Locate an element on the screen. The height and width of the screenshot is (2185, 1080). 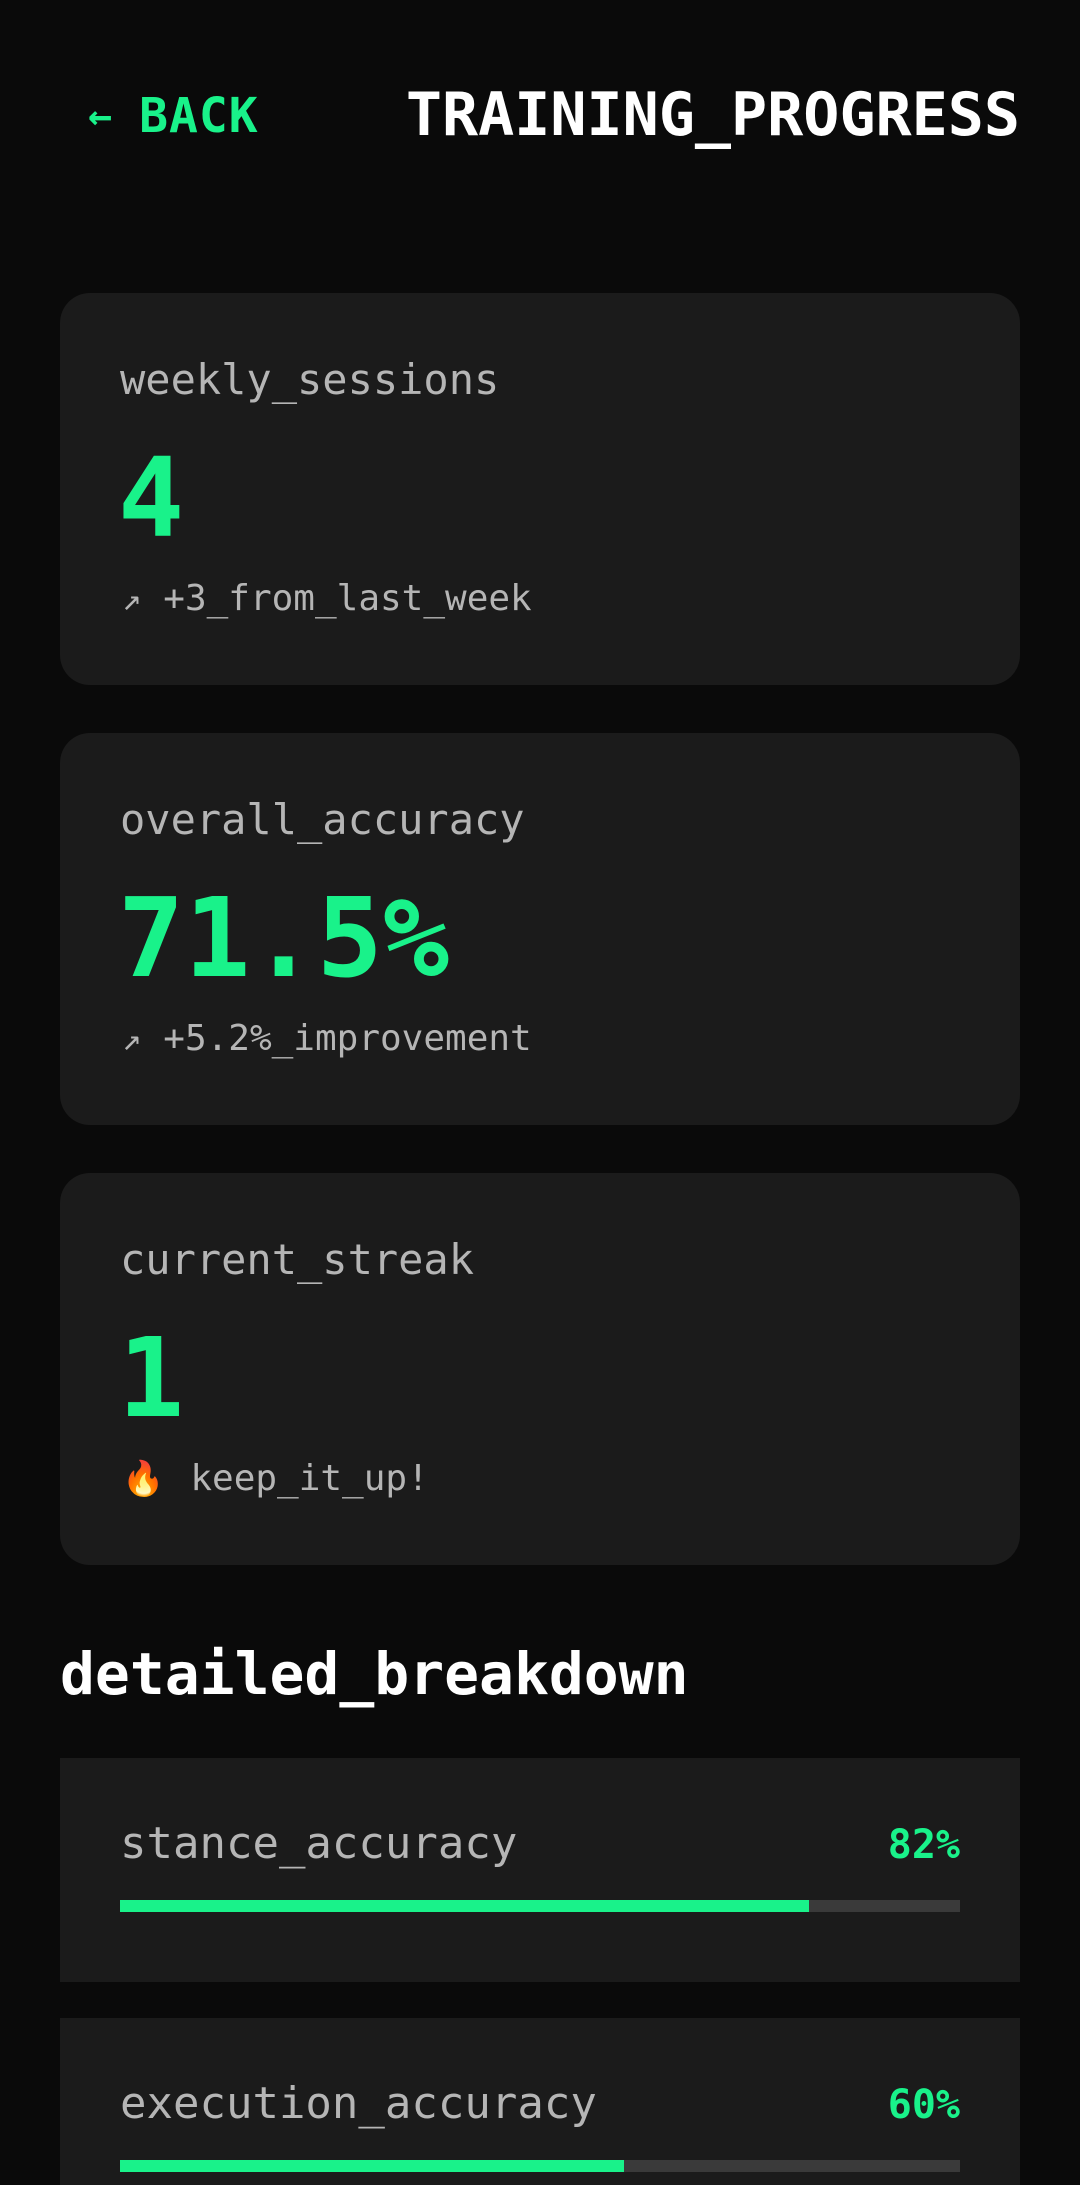
breakdown-label: stance_accuracy is located at coordinates (319, 1843).